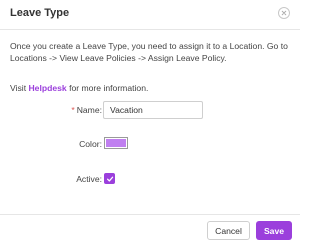 Image resolution: width=320 pixels, height=244 pixels. I want to click on name-input, so click(153, 110).